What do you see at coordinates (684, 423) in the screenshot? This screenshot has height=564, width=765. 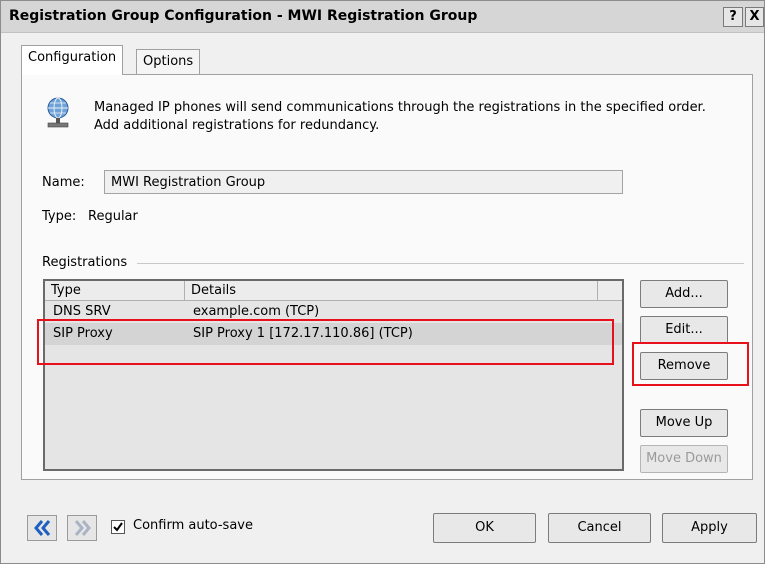 I see `move-up-button: Move Up` at bounding box center [684, 423].